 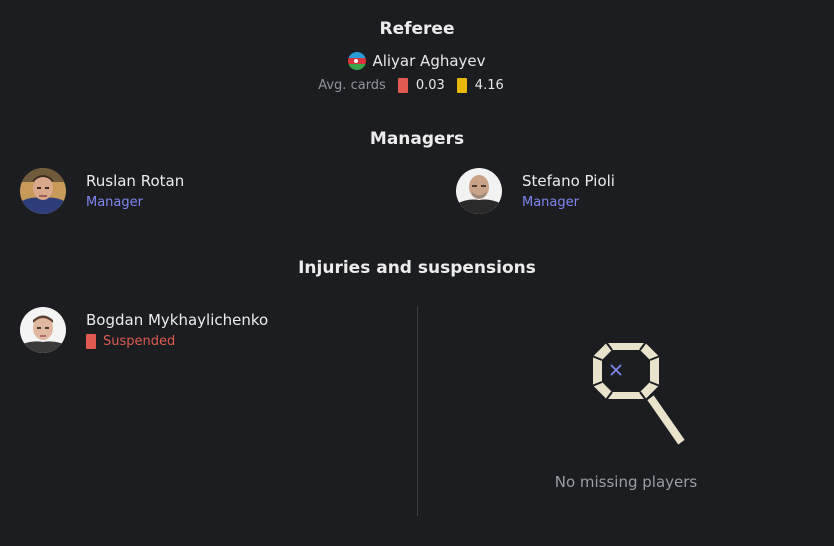 What do you see at coordinates (352, 85) in the screenshot?
I see `avg-cards-label: Avg. cards` at bounding box center [352, 85].